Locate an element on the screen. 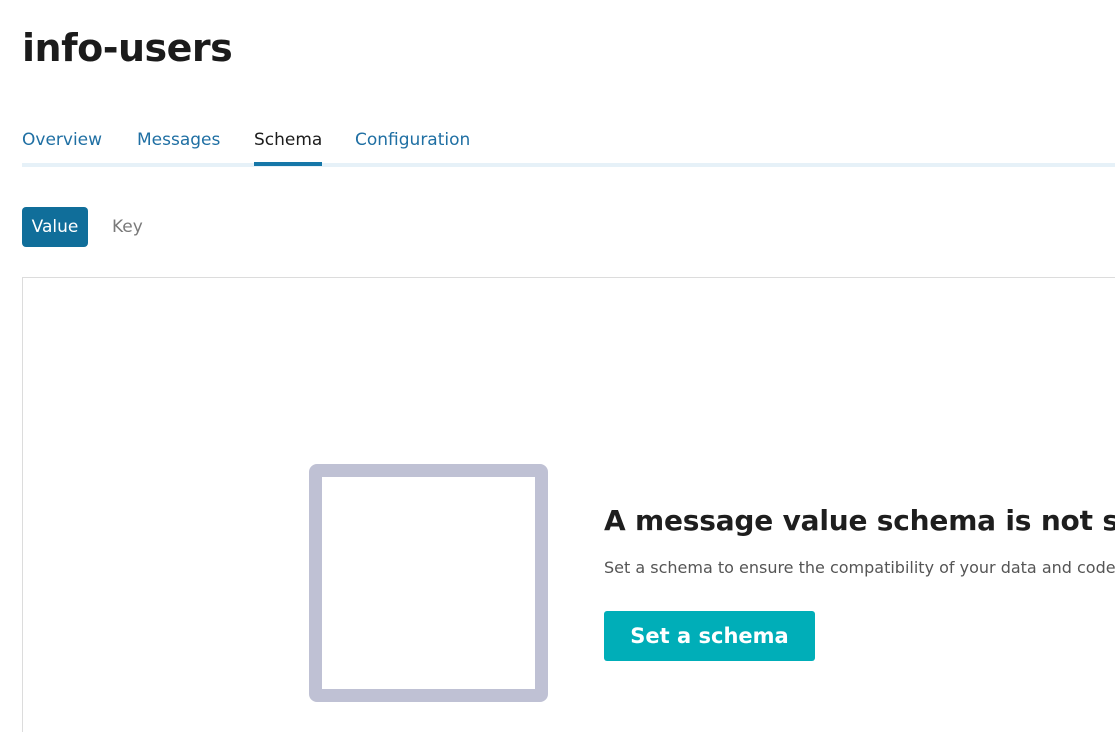  empty-square-icon is located at coordinates (428, 583).